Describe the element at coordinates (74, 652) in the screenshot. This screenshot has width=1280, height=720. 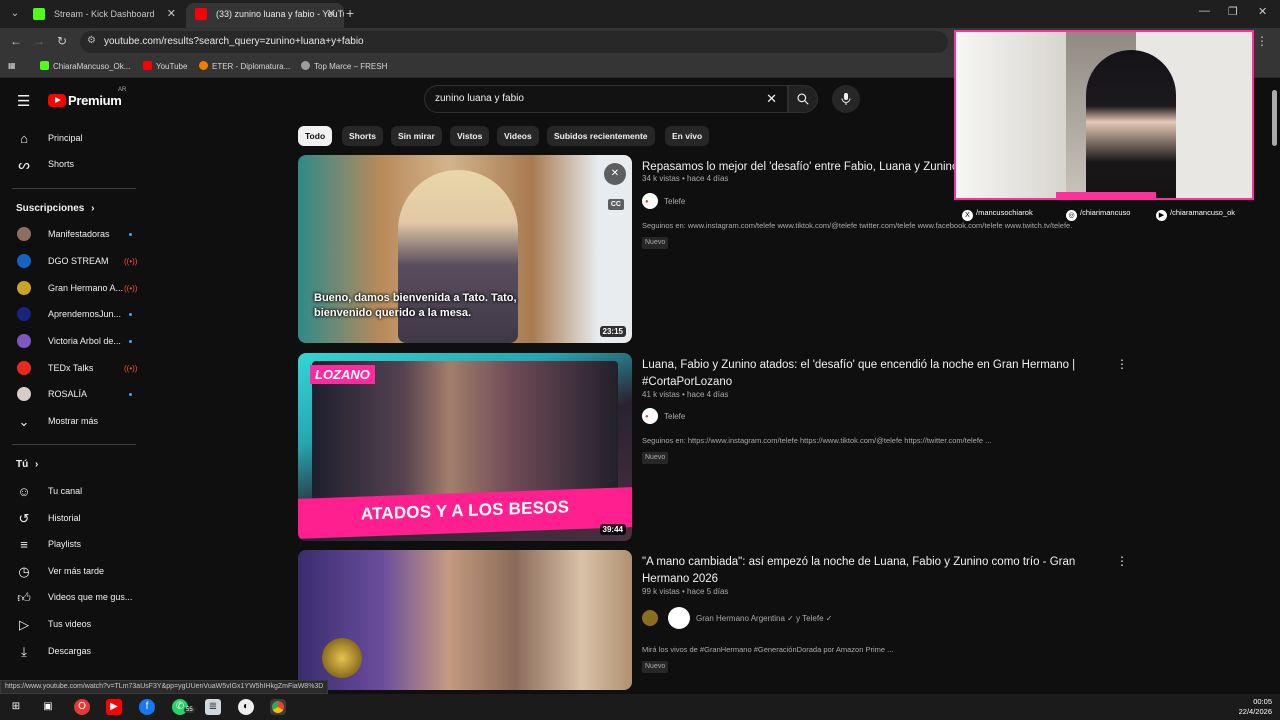
I see `sidebar-item-descargas: ⤓ Descargas` at that location.